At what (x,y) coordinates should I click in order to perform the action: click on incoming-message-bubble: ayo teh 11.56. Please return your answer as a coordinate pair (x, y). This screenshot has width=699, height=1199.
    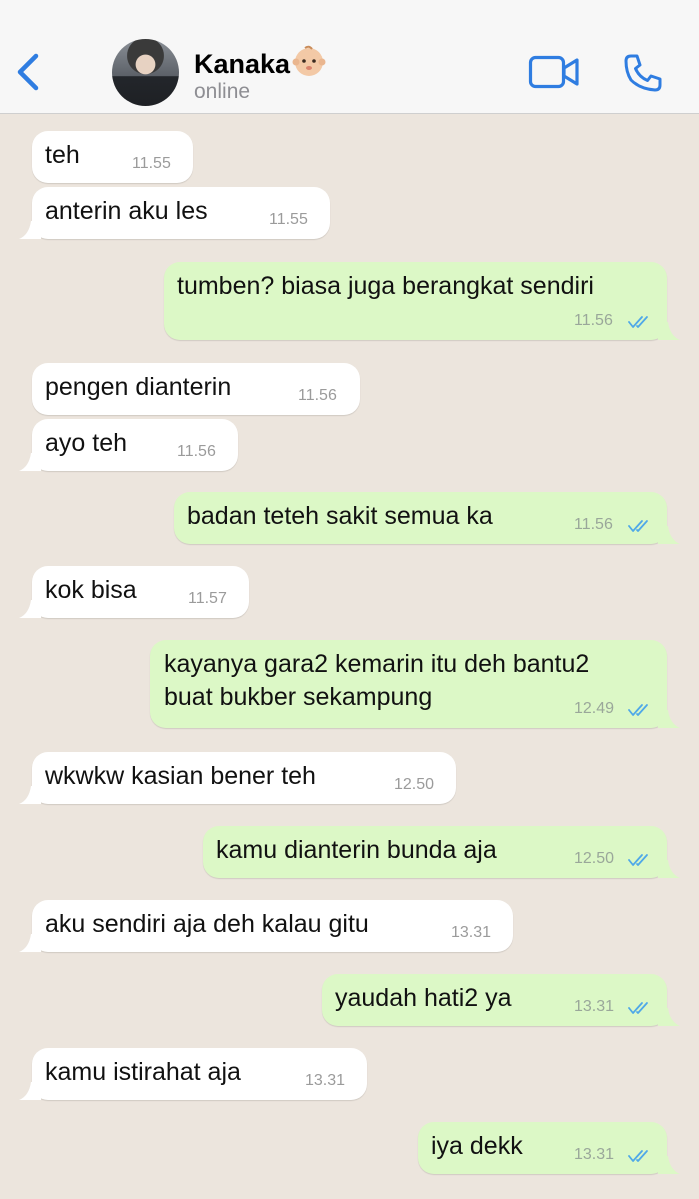
    Looking at the image, I should click on (128, 445).